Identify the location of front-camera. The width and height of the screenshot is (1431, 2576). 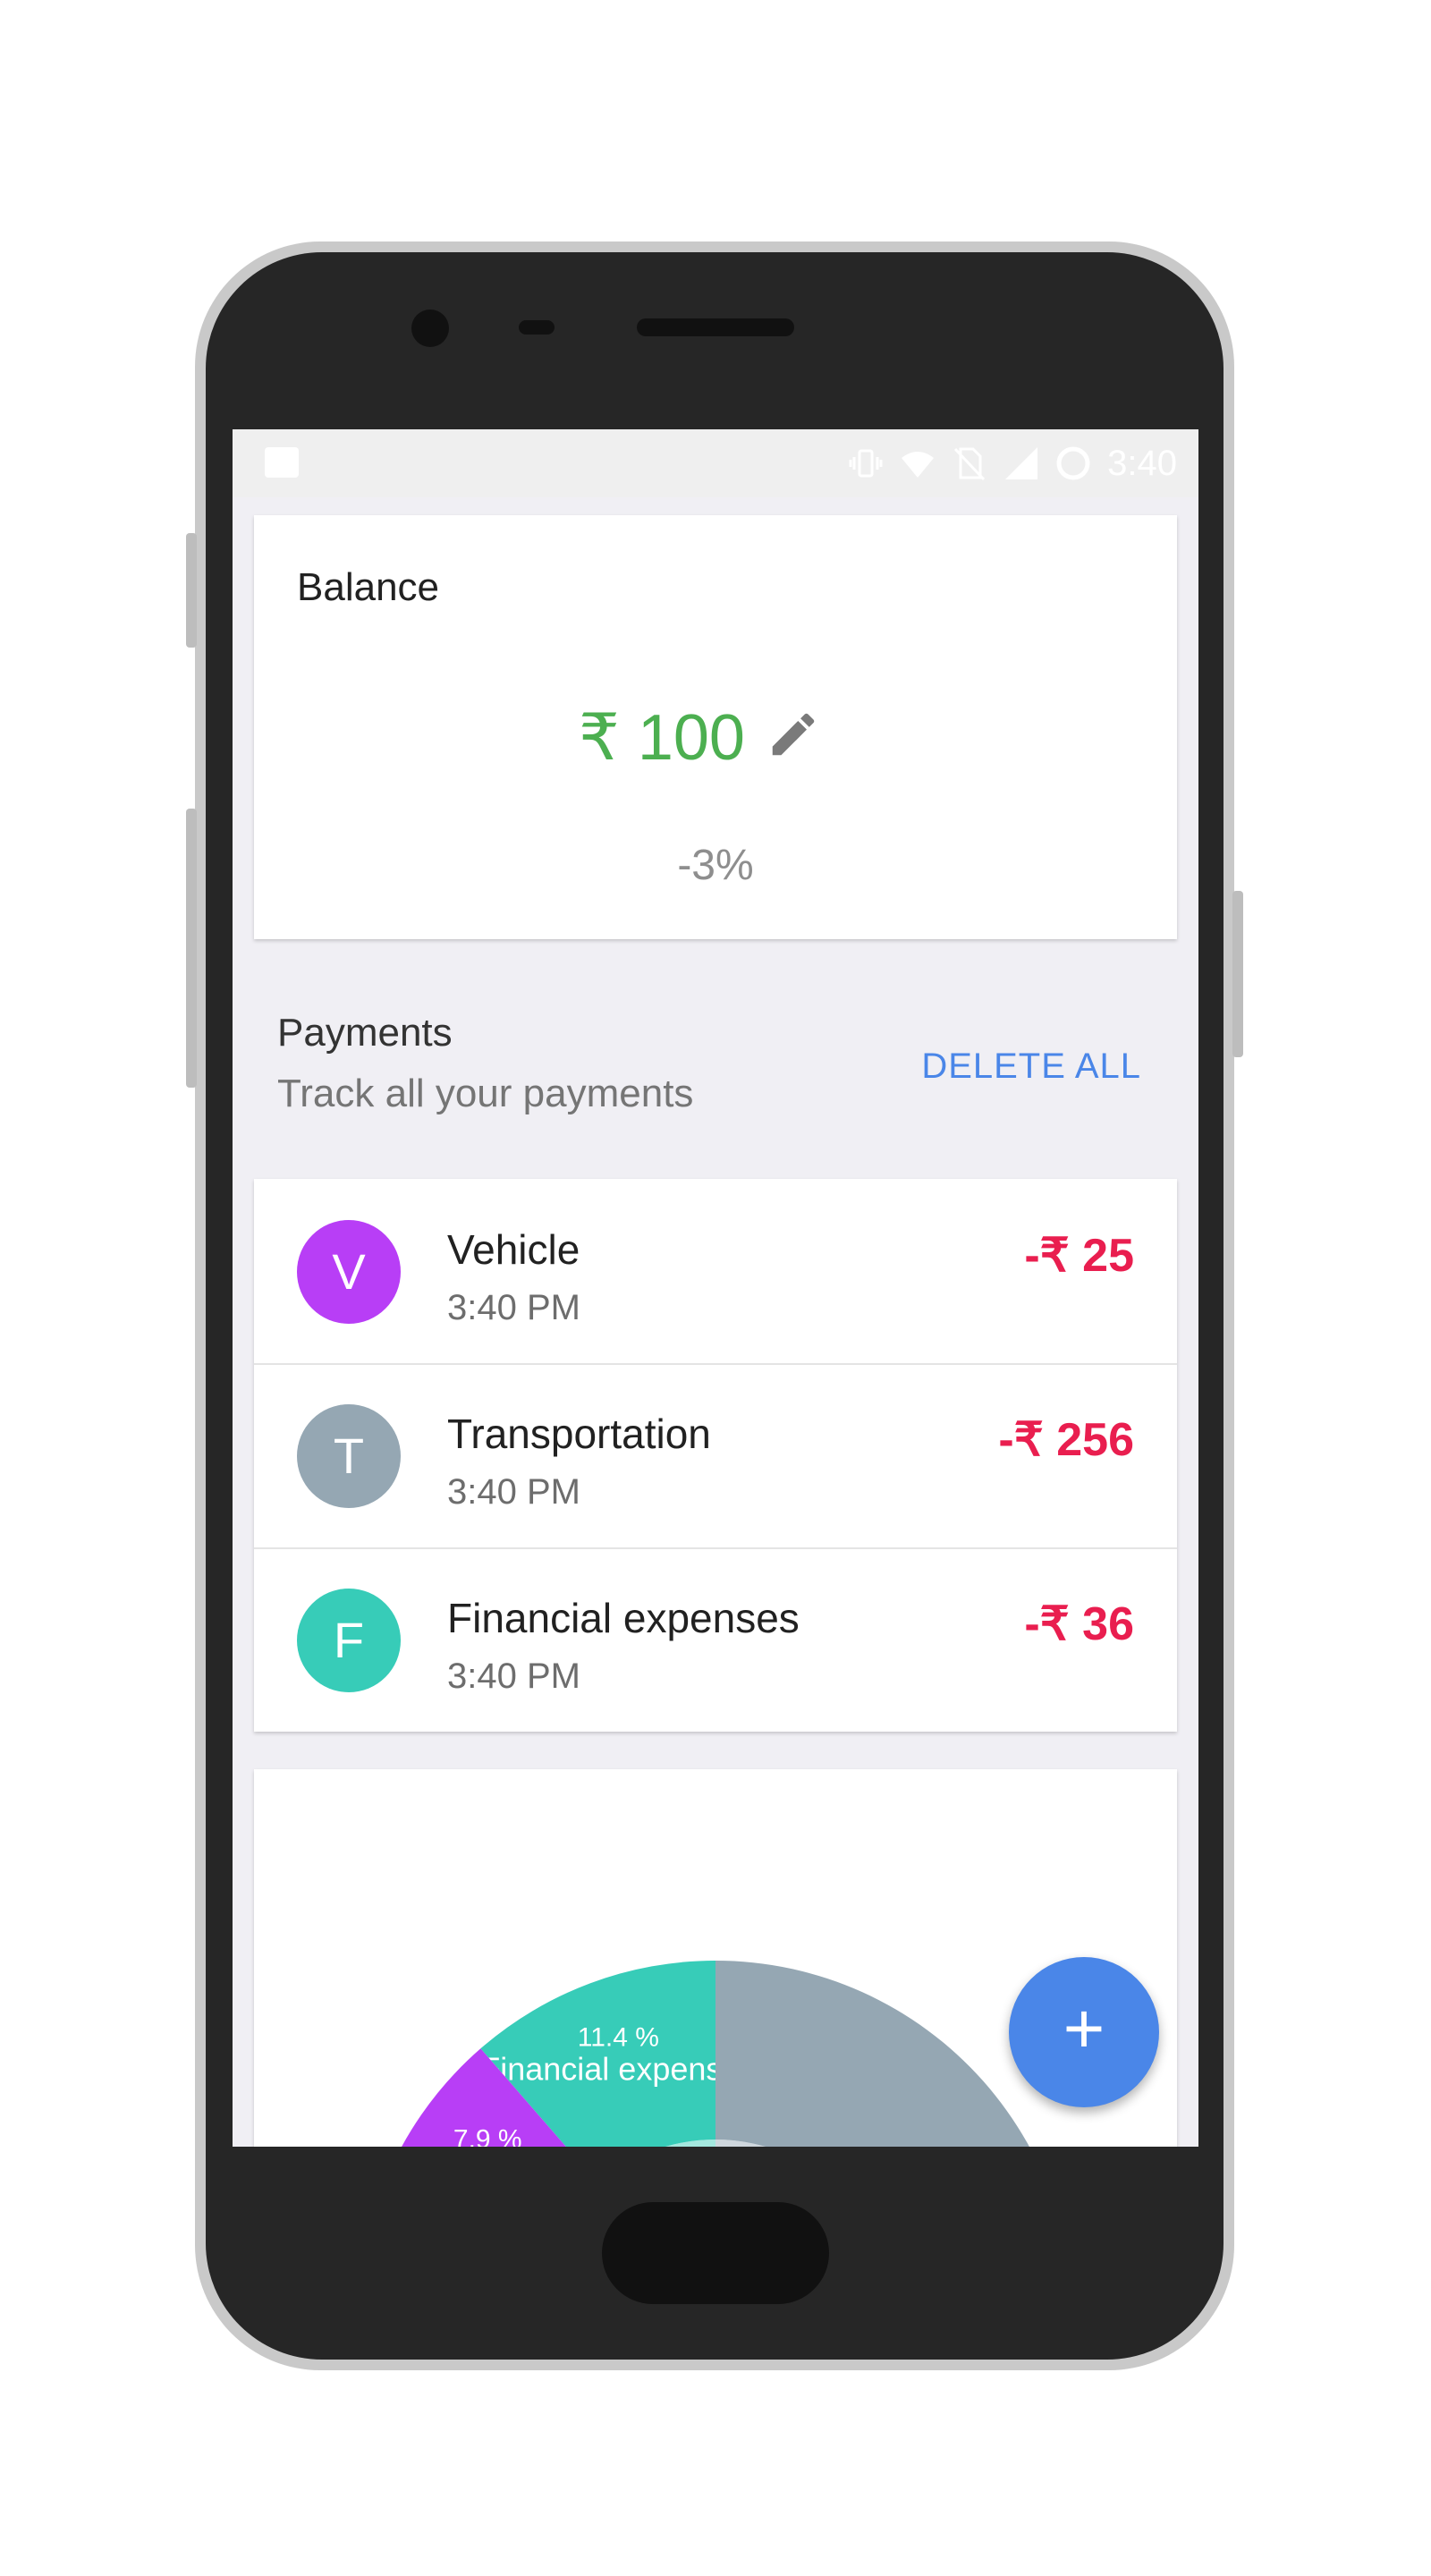
(430, 328).